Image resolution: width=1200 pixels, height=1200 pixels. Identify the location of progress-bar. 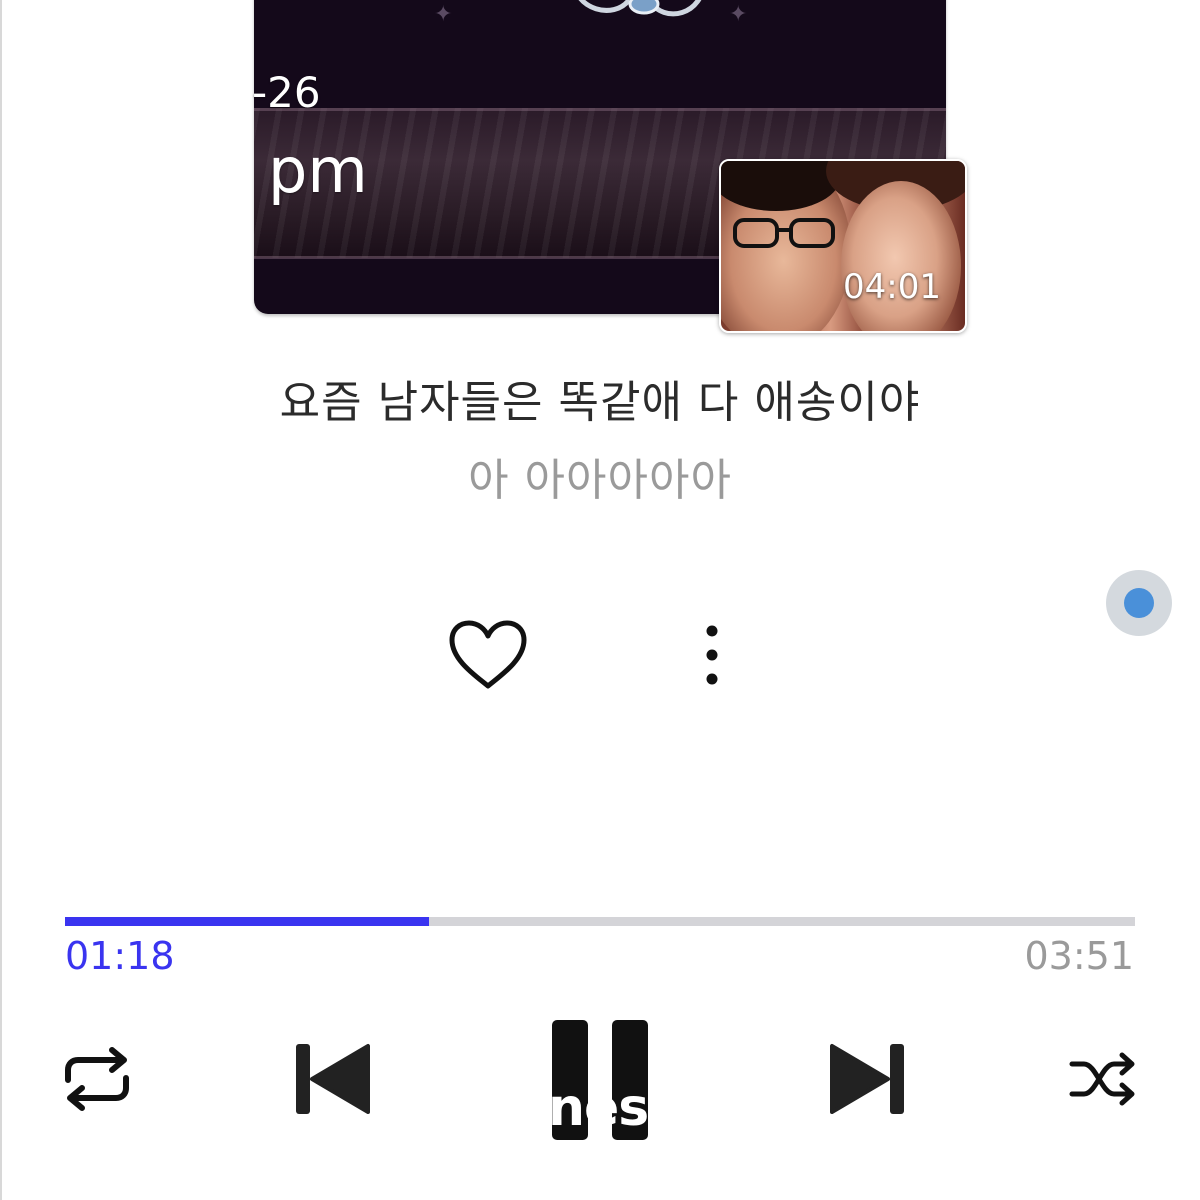
(600, 921).